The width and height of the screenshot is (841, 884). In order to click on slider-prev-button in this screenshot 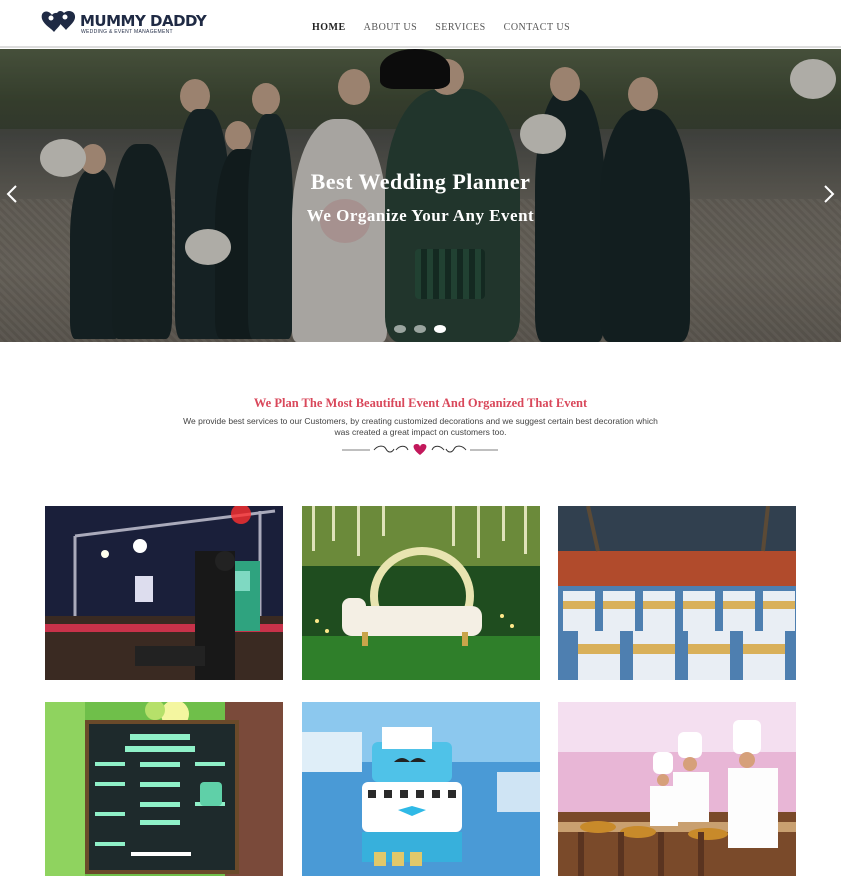, I will do `click(12, 196)`.